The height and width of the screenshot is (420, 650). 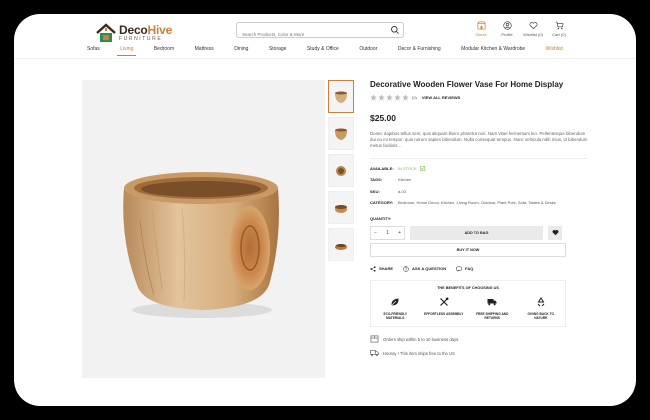 What do you see at coordinates (141, 39) in the screenshot?
I see `logo-subtitle: FURNITURE` at bounding box center [141, 39].